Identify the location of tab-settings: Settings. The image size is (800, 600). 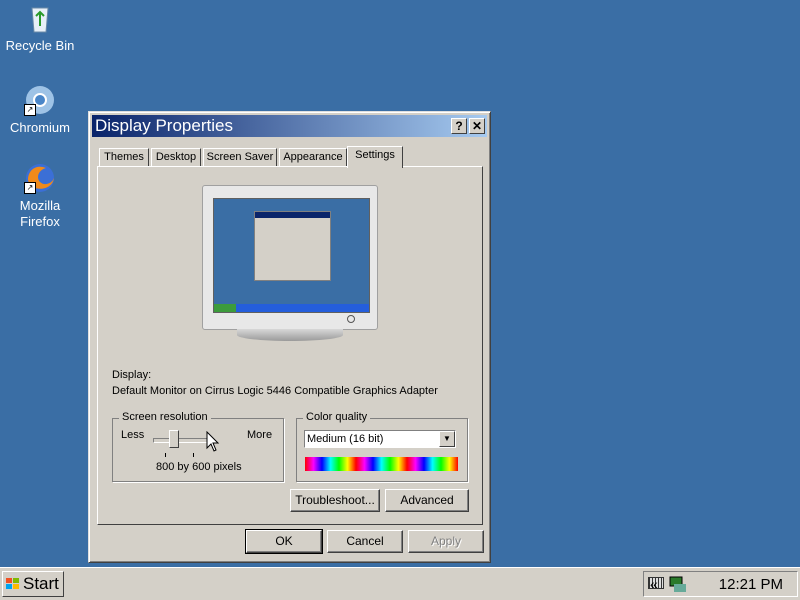
(375, 157).